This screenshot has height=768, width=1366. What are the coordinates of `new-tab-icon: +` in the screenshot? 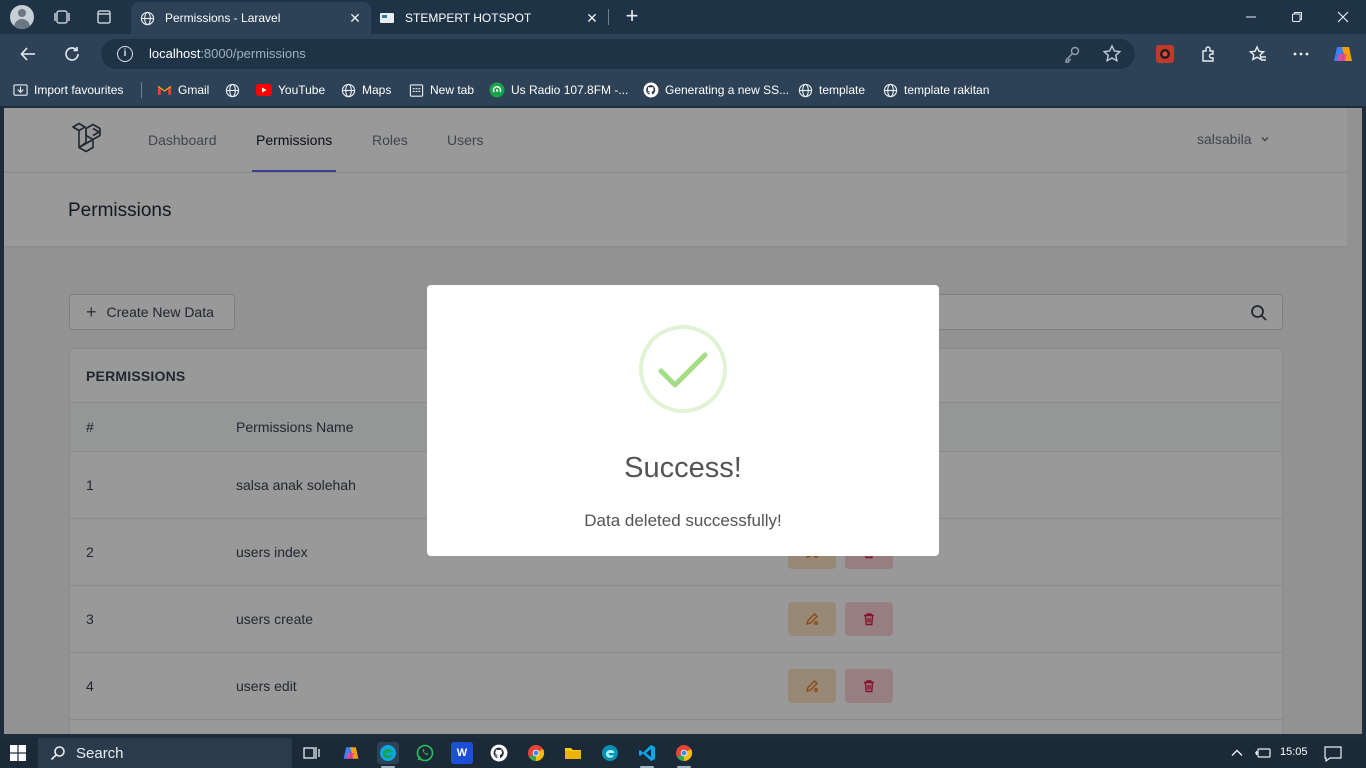 It's located at (632, 17).